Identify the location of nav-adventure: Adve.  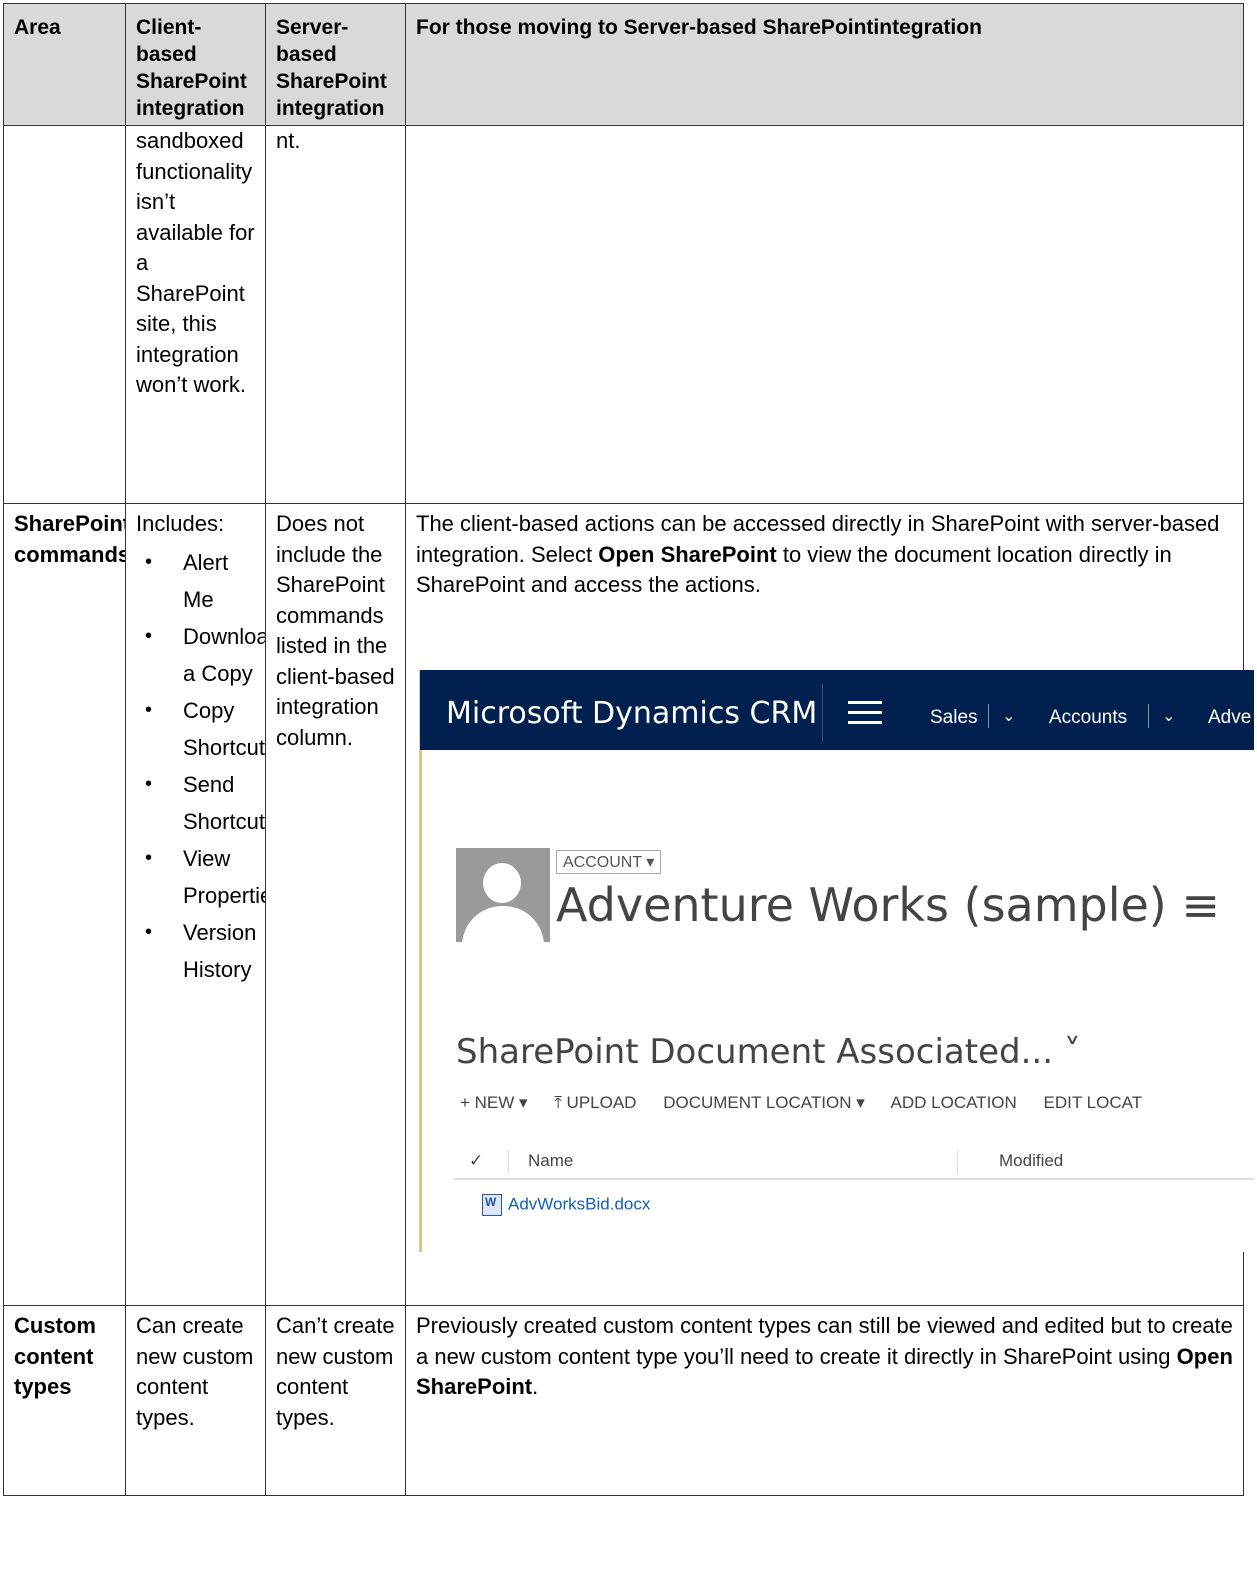
(1229, 718).